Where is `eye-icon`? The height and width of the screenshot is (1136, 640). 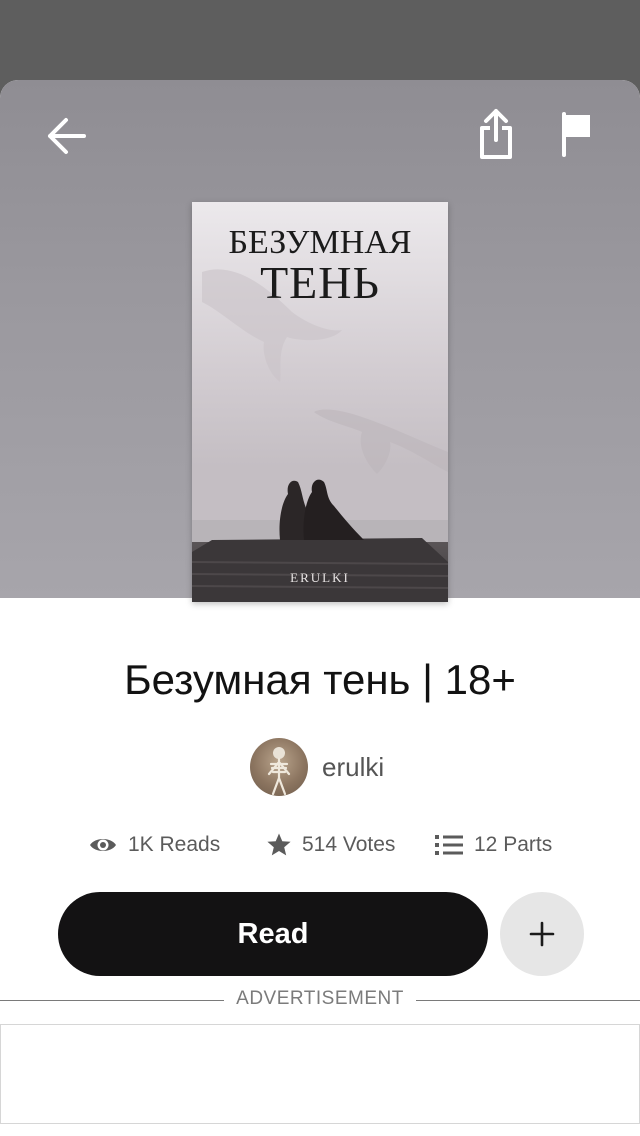 eye-icon is located at coordinates (103, 845).